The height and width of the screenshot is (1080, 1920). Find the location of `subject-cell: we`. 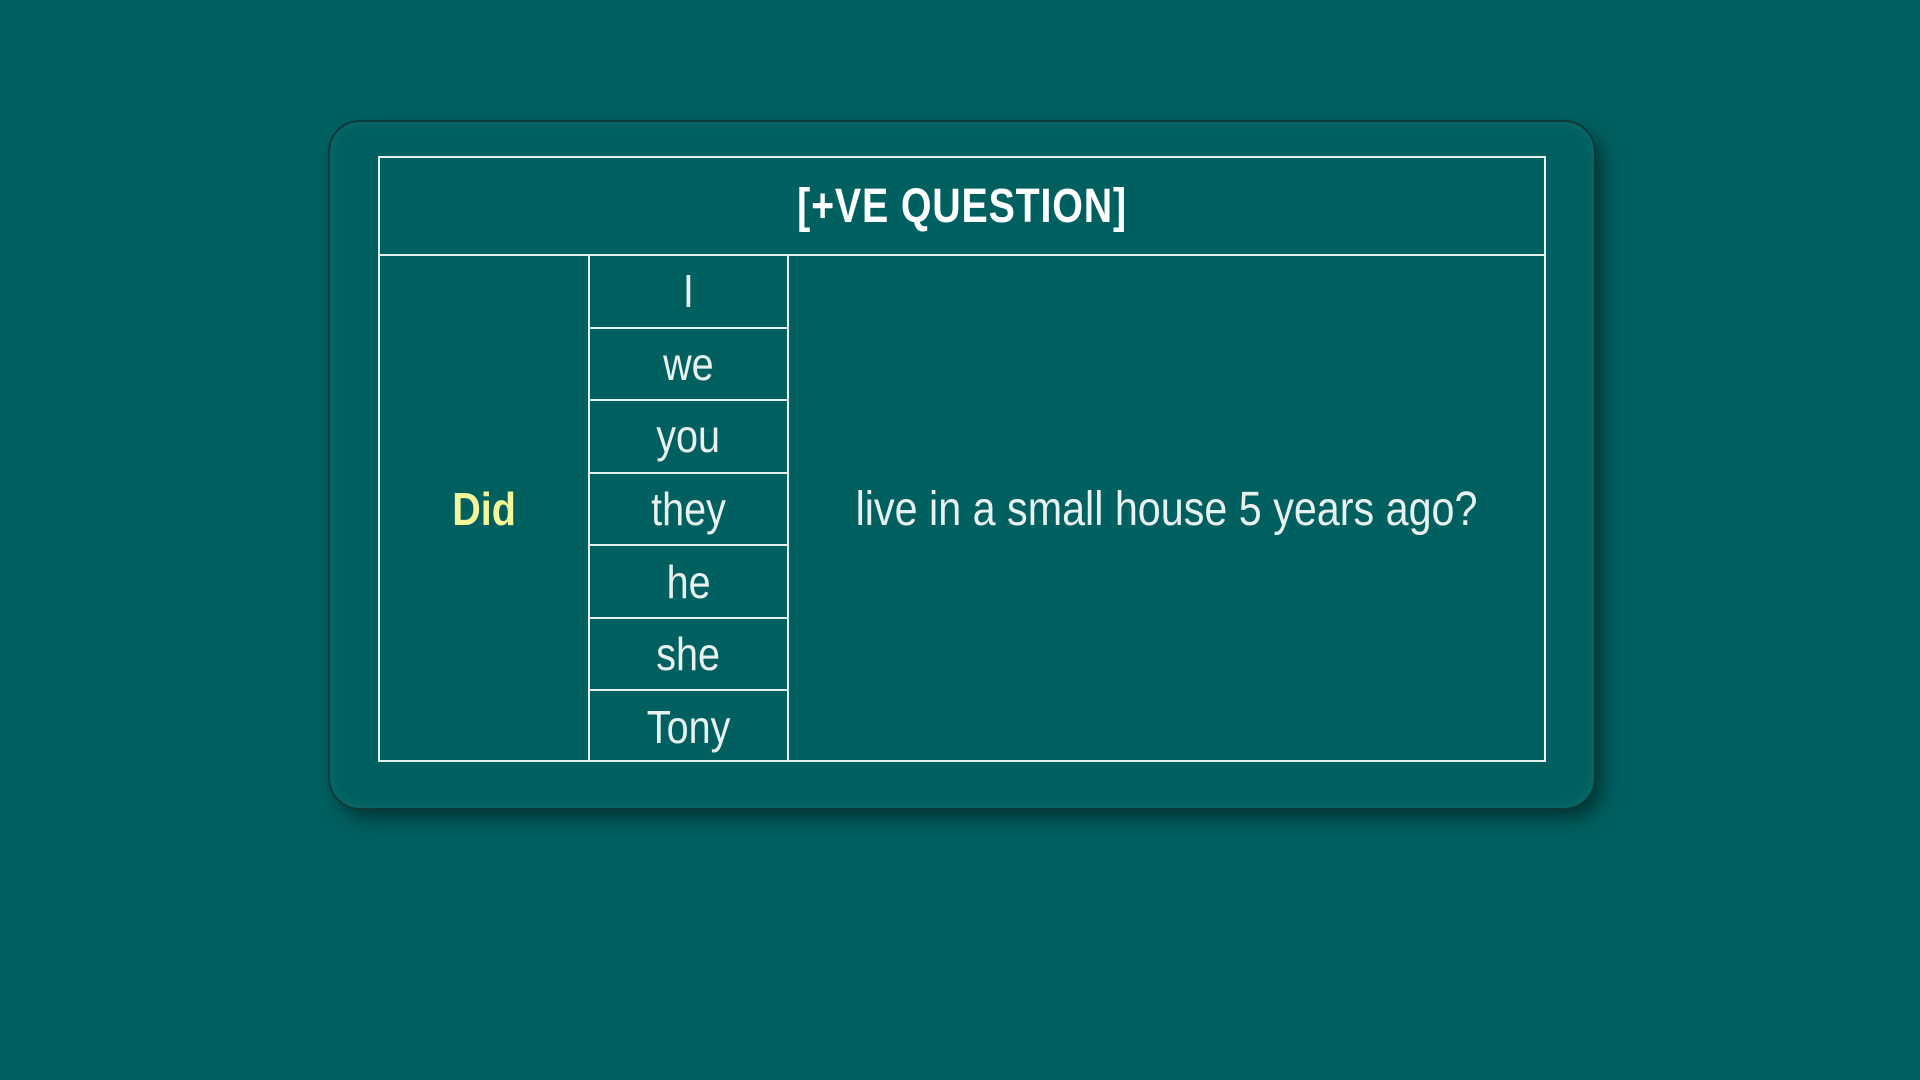

subject-cell: we is located at coordinates (688, 365).